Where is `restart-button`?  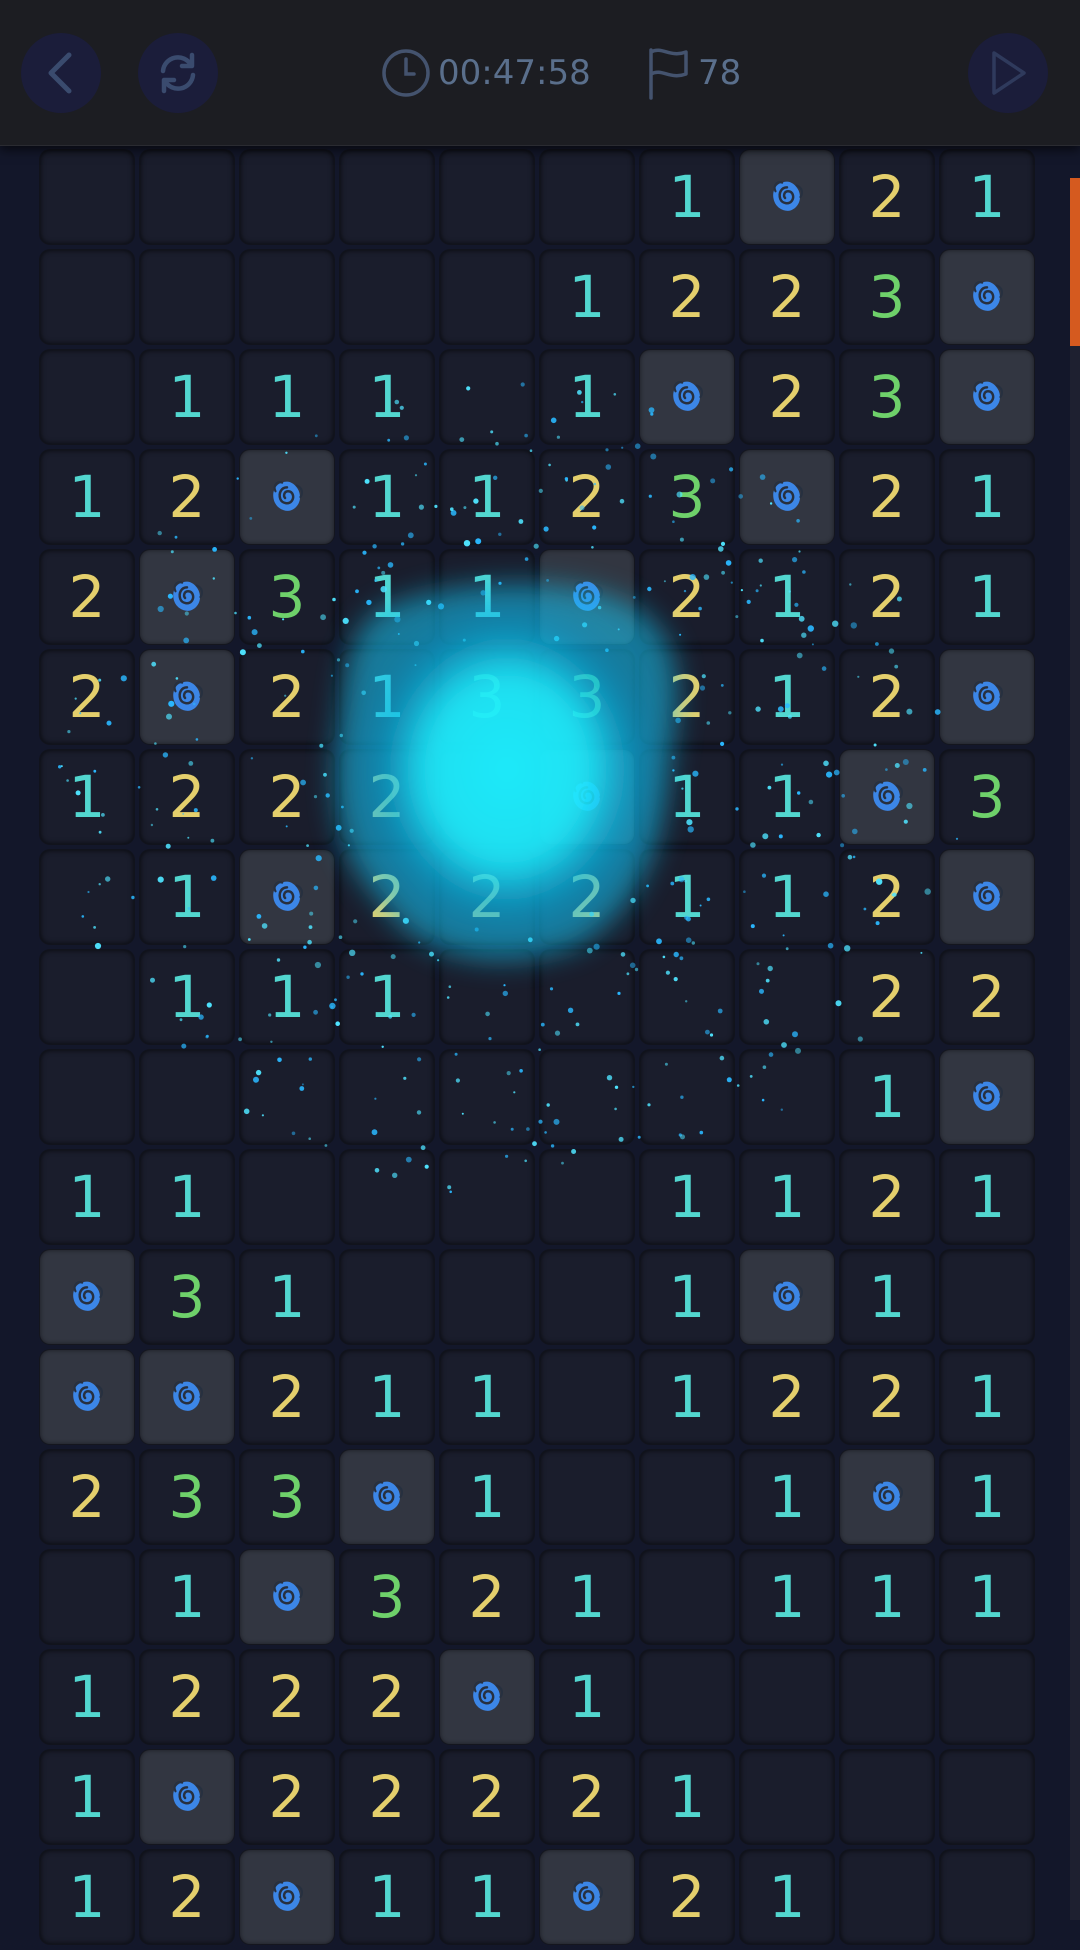 restart-button is located at coordinates (178, 73).